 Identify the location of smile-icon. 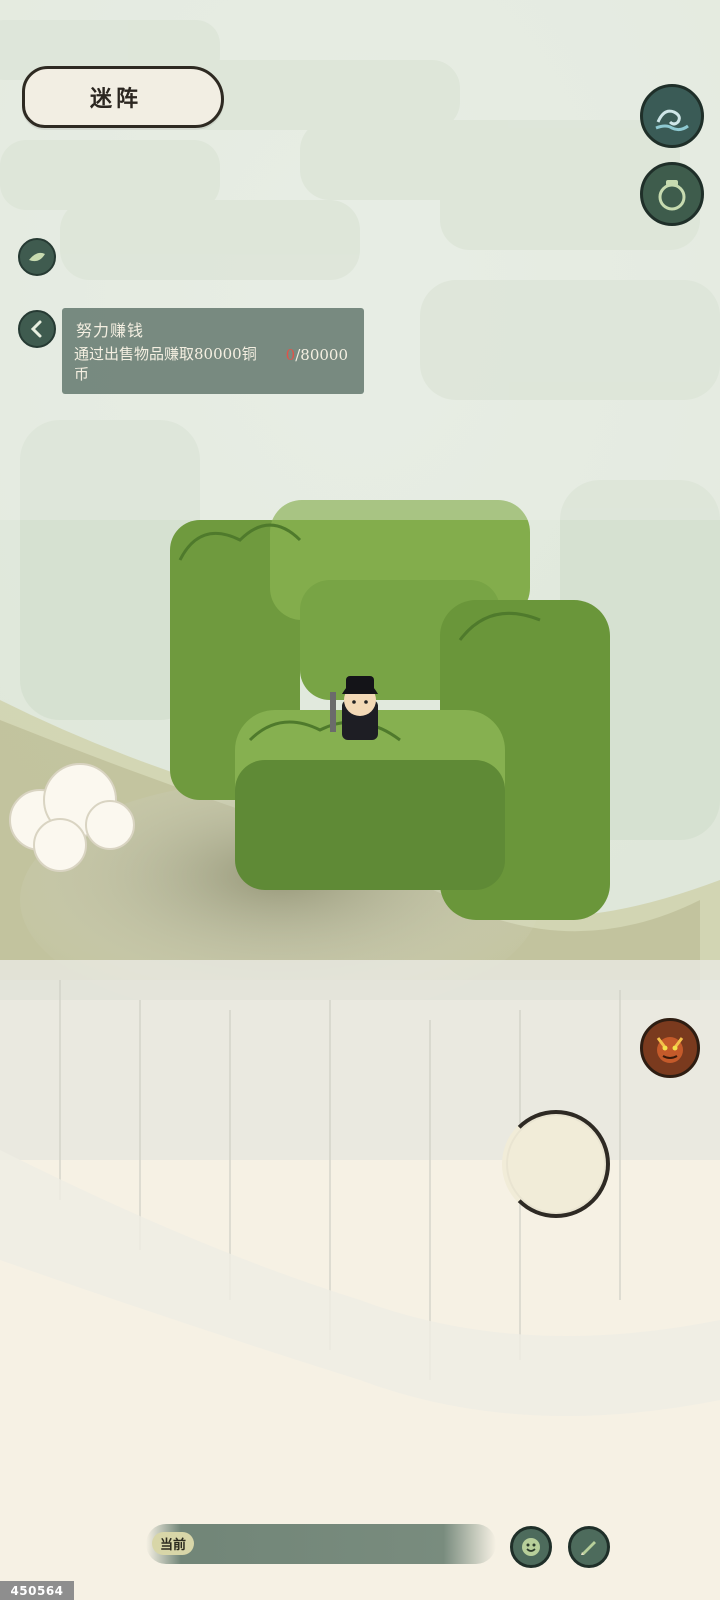
(531, 1547).